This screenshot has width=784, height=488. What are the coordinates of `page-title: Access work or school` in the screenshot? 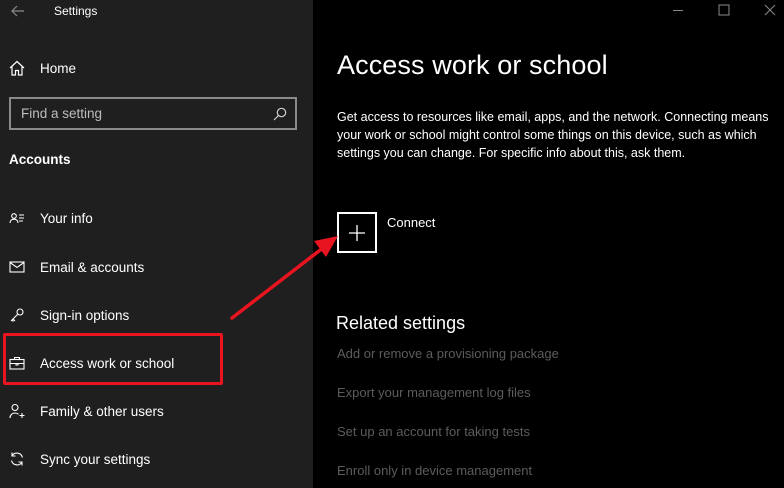 It's located at (472, 65).